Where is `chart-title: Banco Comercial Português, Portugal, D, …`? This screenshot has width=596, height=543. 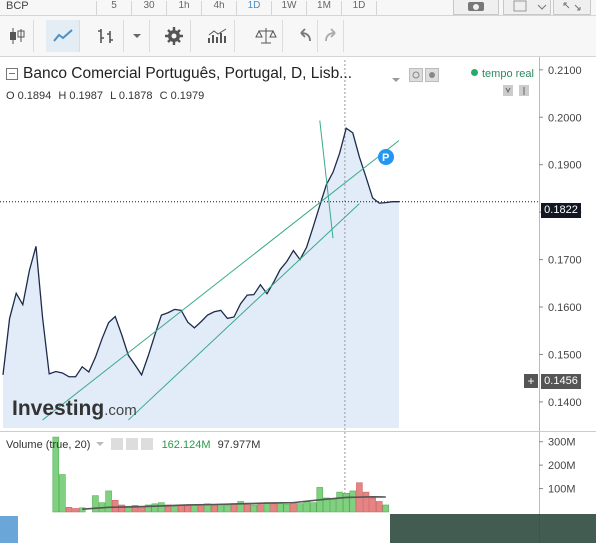 chart-title: Banco Comercial Português, Portugal, D, … is located at coordinates (179, 74).